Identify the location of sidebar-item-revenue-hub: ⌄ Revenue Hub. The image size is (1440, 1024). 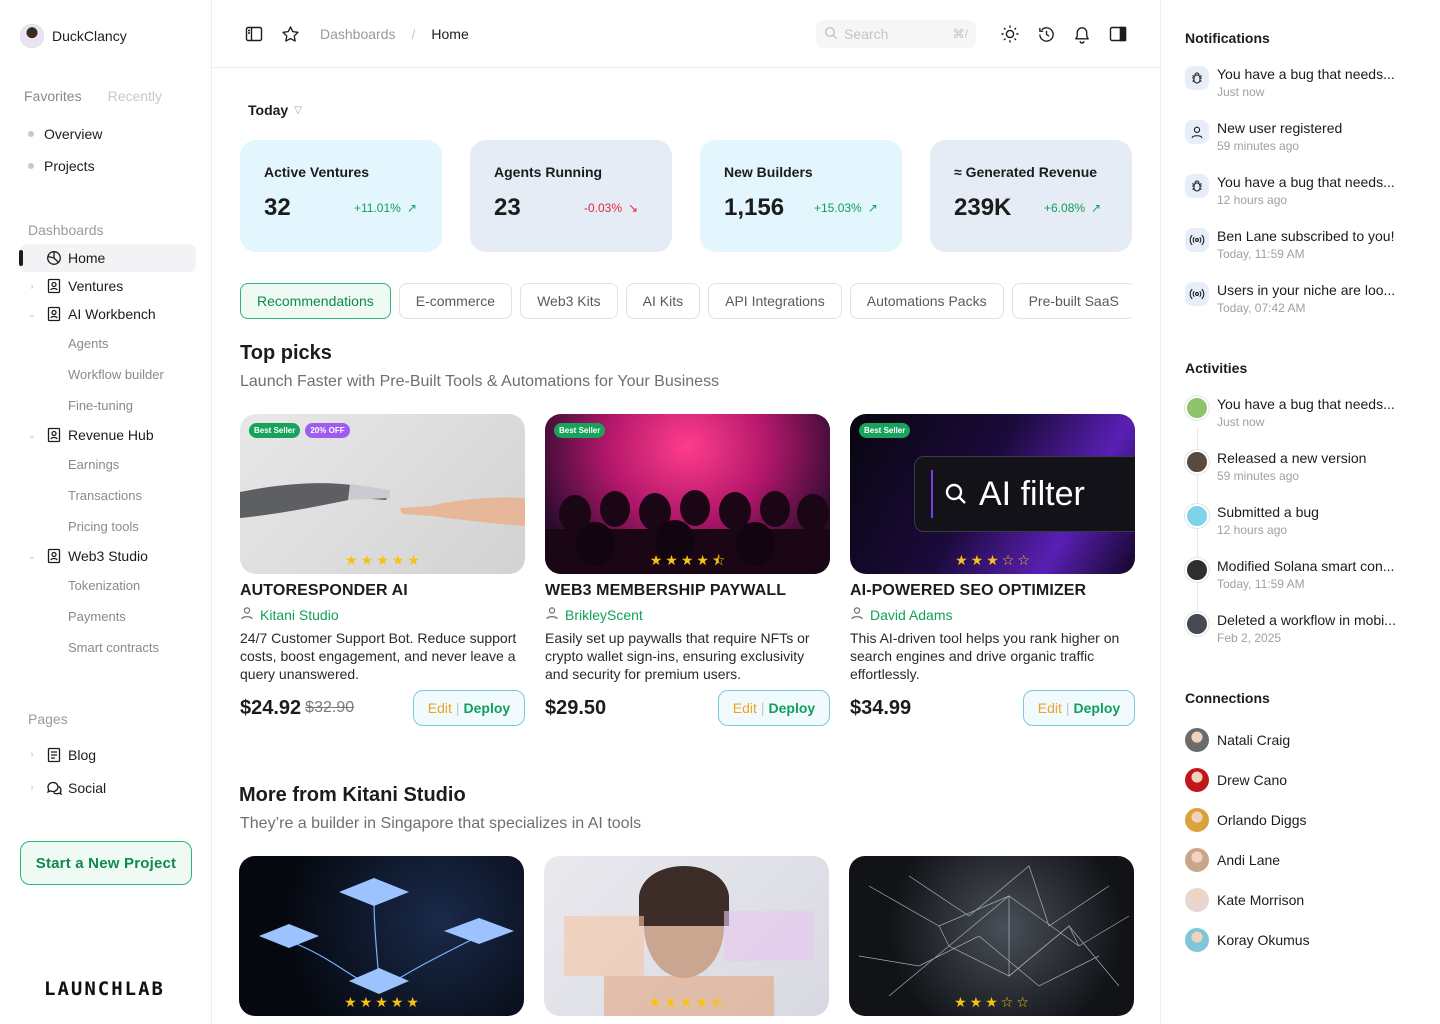
(108, 435).